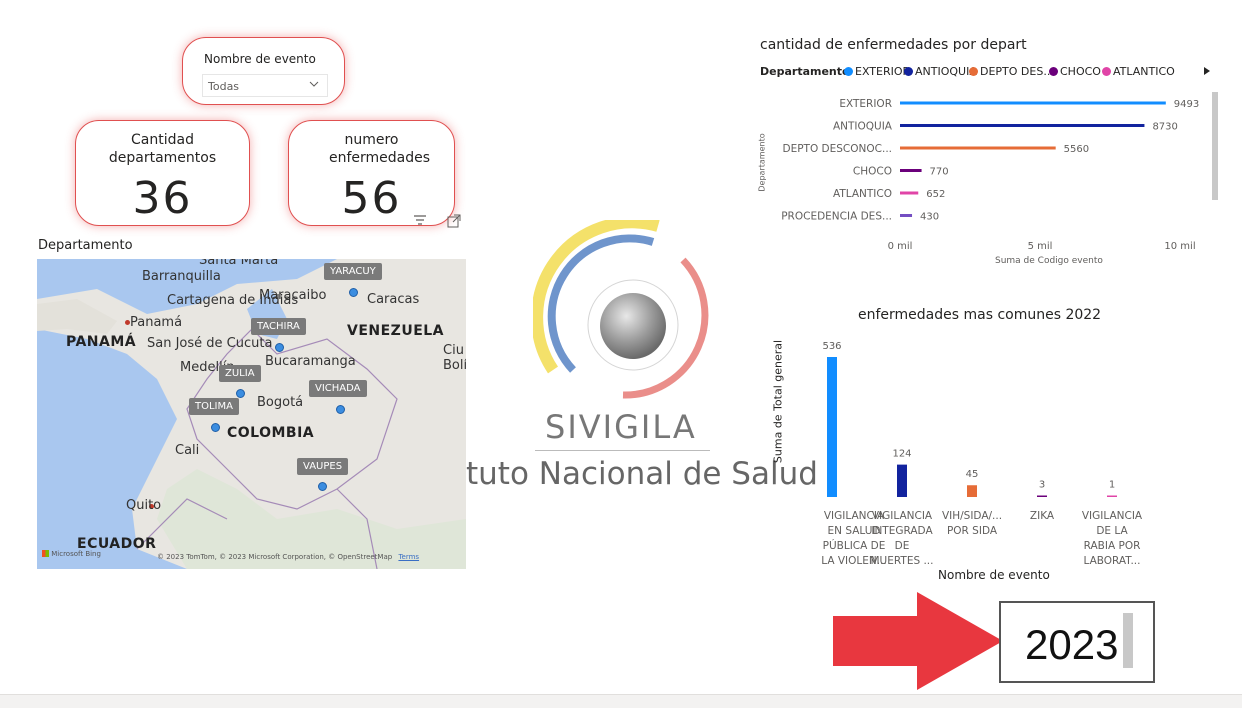 This screenshot has height=708, width=1242. What do you see at coordinates (1164, 127) in the screenshot?
I see `data-label: 8730` at bounding box center [1164, 127].